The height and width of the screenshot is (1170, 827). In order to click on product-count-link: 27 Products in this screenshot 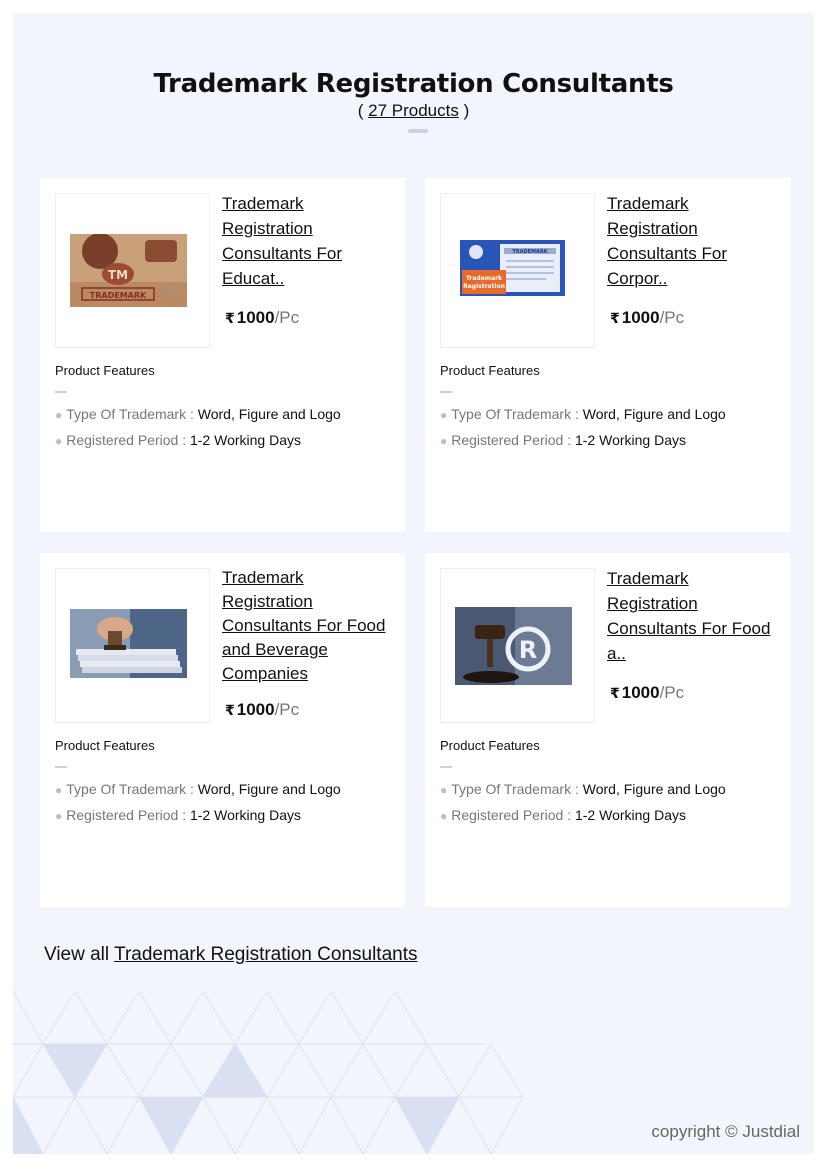, I will do `click(413, 110)`.